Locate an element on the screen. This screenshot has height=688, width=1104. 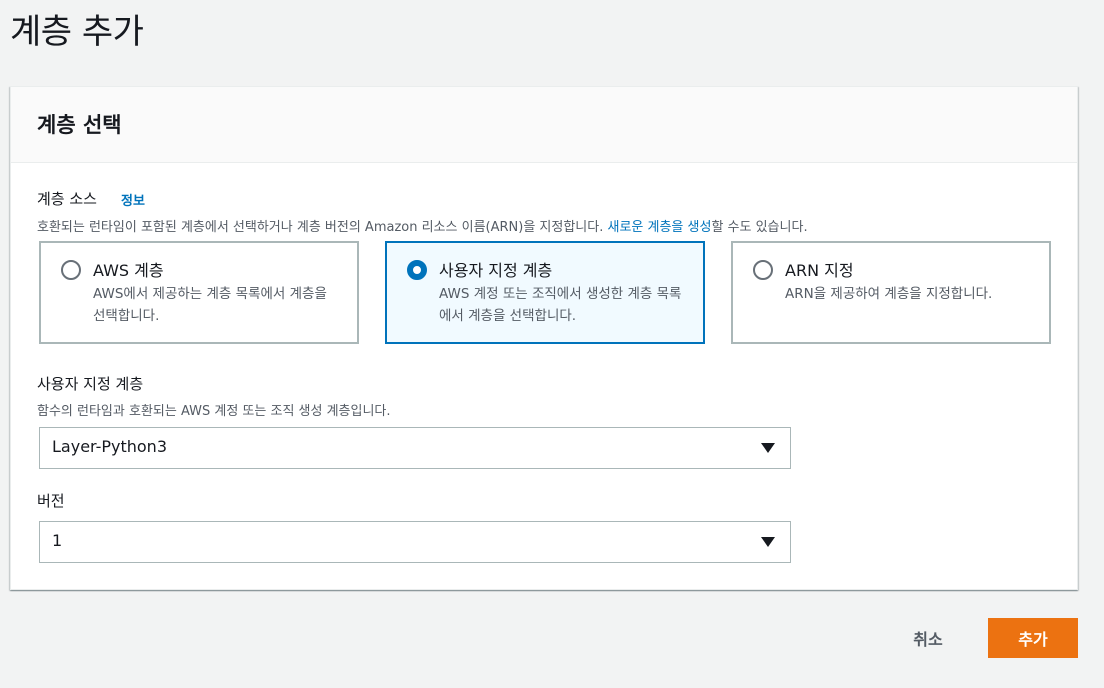
tile-title: 사용자 지정 계층 is located at coordinates (496, 270).